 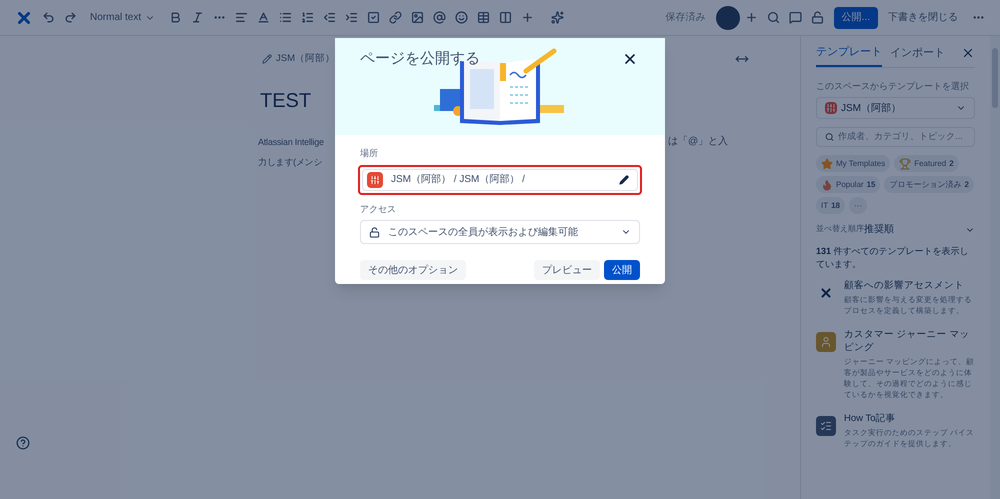 I want to click on pencil-icon, so click(x=267, y=59).